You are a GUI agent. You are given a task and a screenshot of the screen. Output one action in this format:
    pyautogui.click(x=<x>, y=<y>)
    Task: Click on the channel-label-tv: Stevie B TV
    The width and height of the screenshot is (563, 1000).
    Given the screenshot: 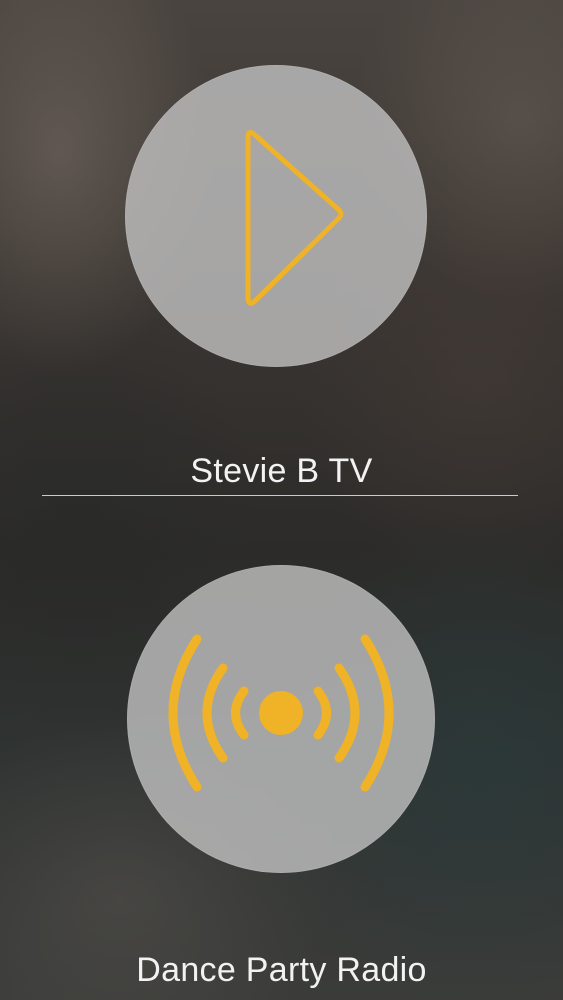 What is the action you would take?
    pyautogui.click(x=281, y=471)
    